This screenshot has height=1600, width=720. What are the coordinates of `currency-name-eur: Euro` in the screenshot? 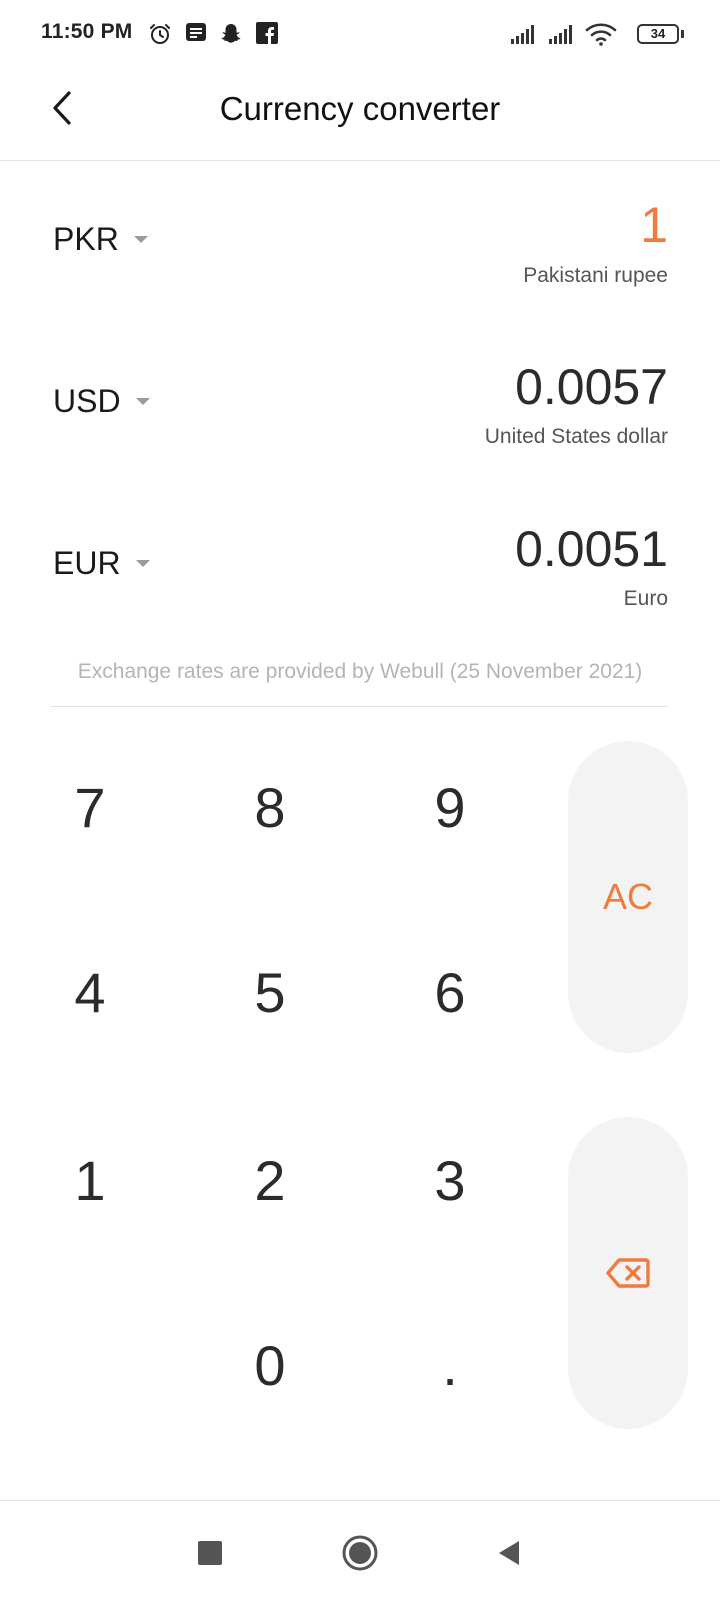 It's located at (645, 598).